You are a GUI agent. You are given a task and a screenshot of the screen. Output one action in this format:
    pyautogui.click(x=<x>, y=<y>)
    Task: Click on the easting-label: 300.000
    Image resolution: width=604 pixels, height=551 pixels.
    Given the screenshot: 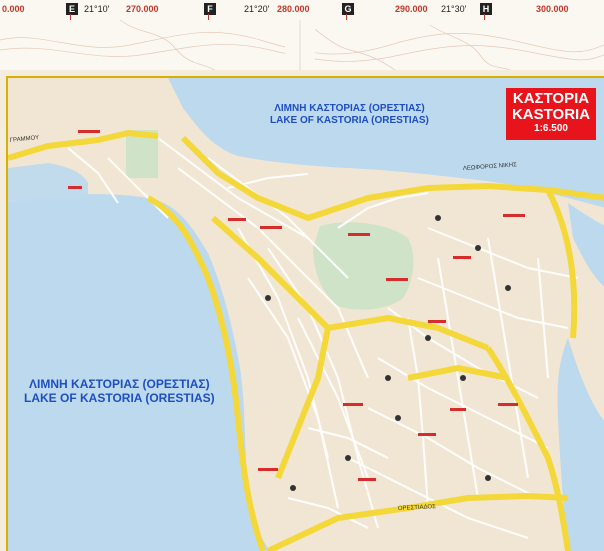 What is the action you would take?
    pyautogui.click(x=552, y=9)
    